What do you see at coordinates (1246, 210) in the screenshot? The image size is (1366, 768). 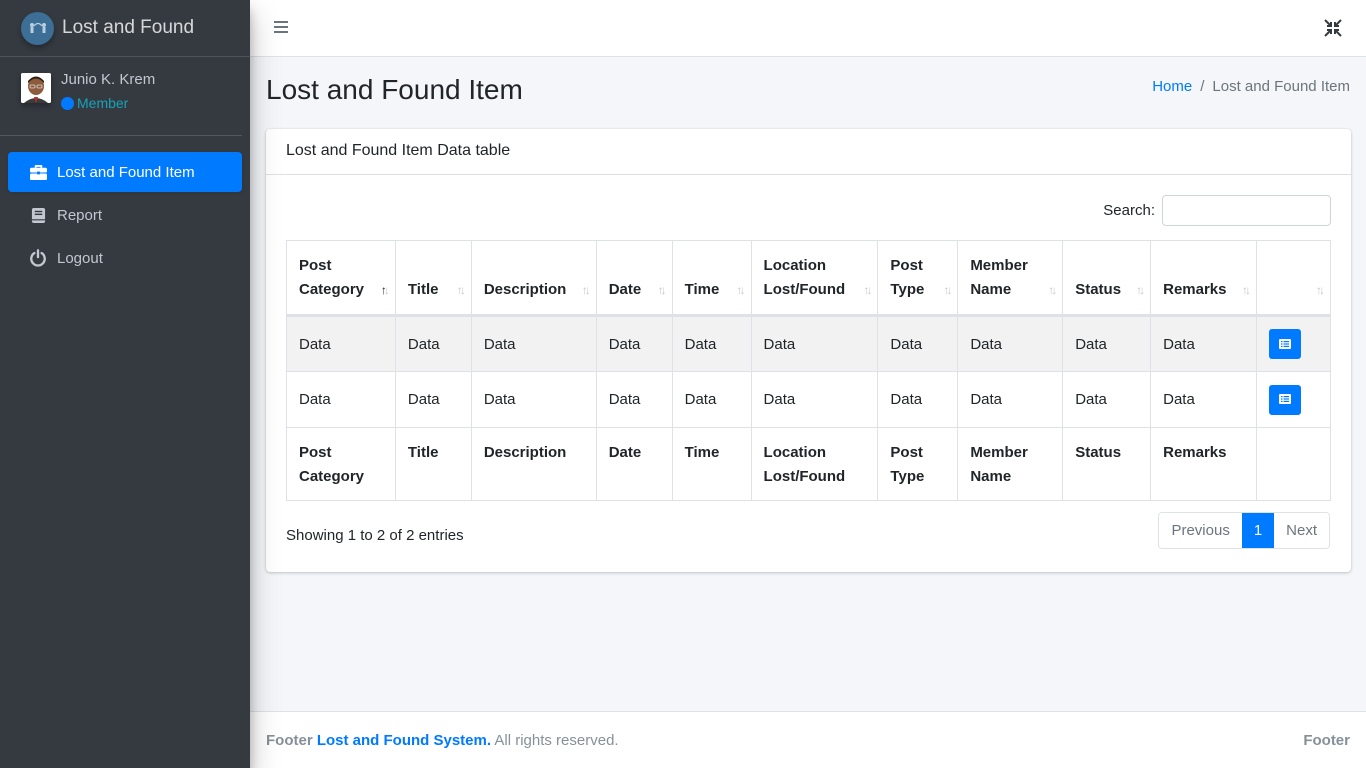 I see `search-input` at bounding box center [1246, 210].